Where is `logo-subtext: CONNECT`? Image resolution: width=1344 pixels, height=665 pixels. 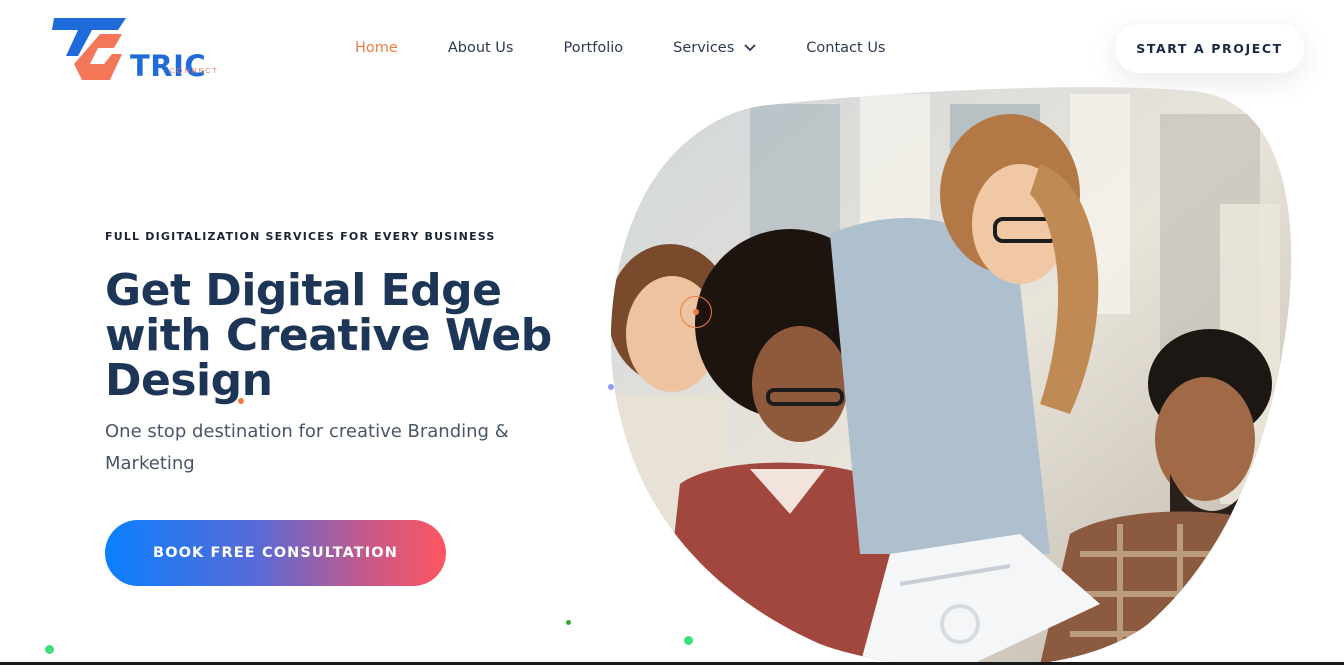 logo-subtext: CONNECT is located at coordinates (194, 71).